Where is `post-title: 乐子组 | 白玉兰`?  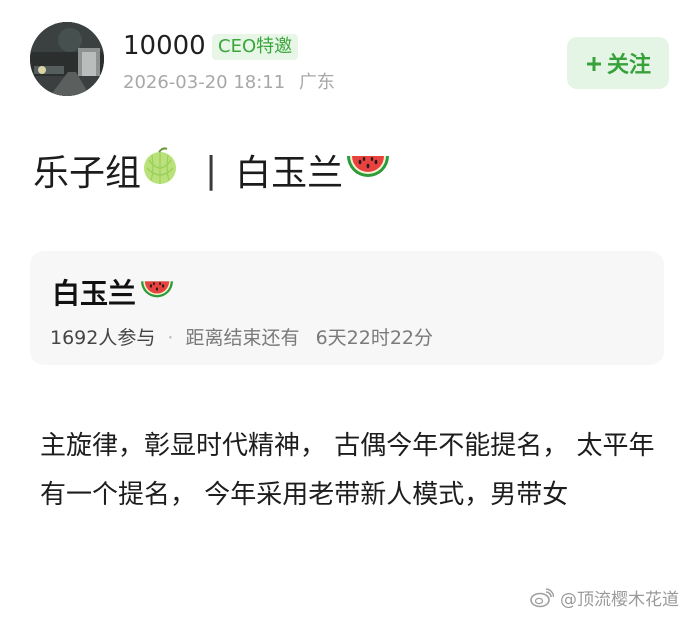 post-title: 乐子组 | 白玉兰 is located at coordinates (213, 170).